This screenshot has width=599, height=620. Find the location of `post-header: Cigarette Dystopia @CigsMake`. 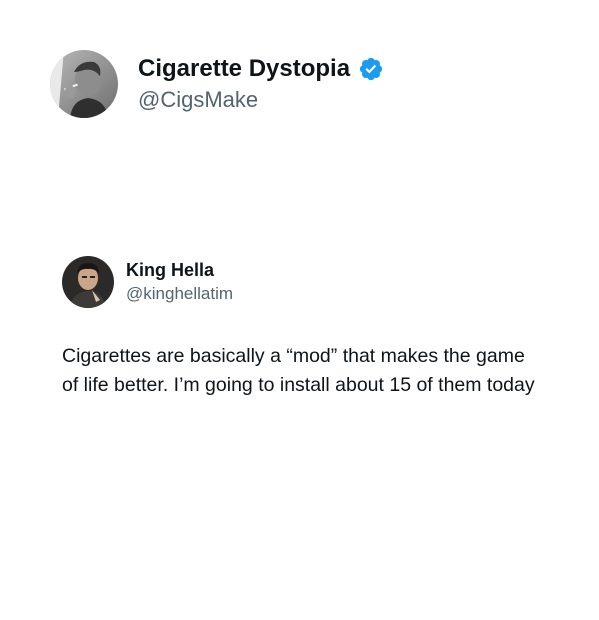

post-header: Cigarette Dystopia @CigsMake is located at coordinates (217, 84).